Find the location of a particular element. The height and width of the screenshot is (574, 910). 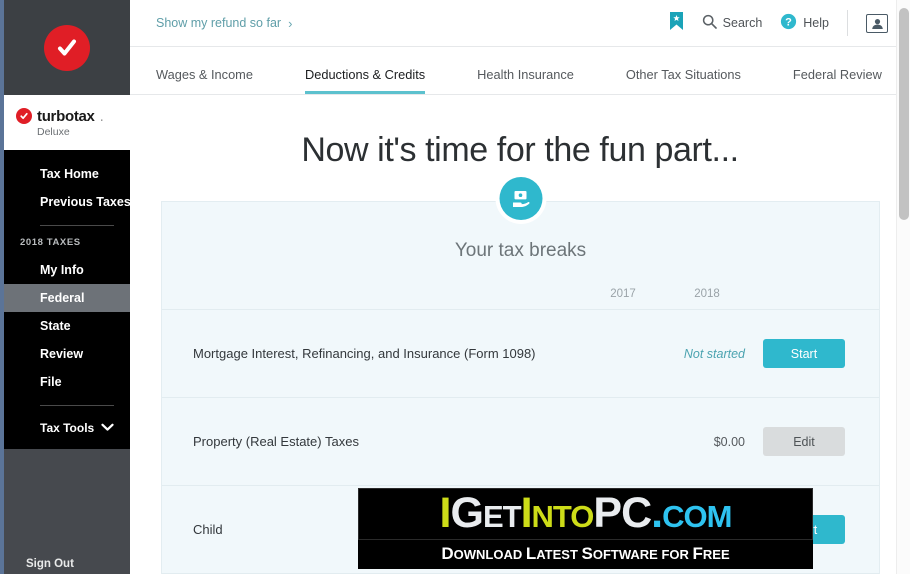

top-bar: Show my refund so far › Search ? Help is located at coordinates (520, 23).